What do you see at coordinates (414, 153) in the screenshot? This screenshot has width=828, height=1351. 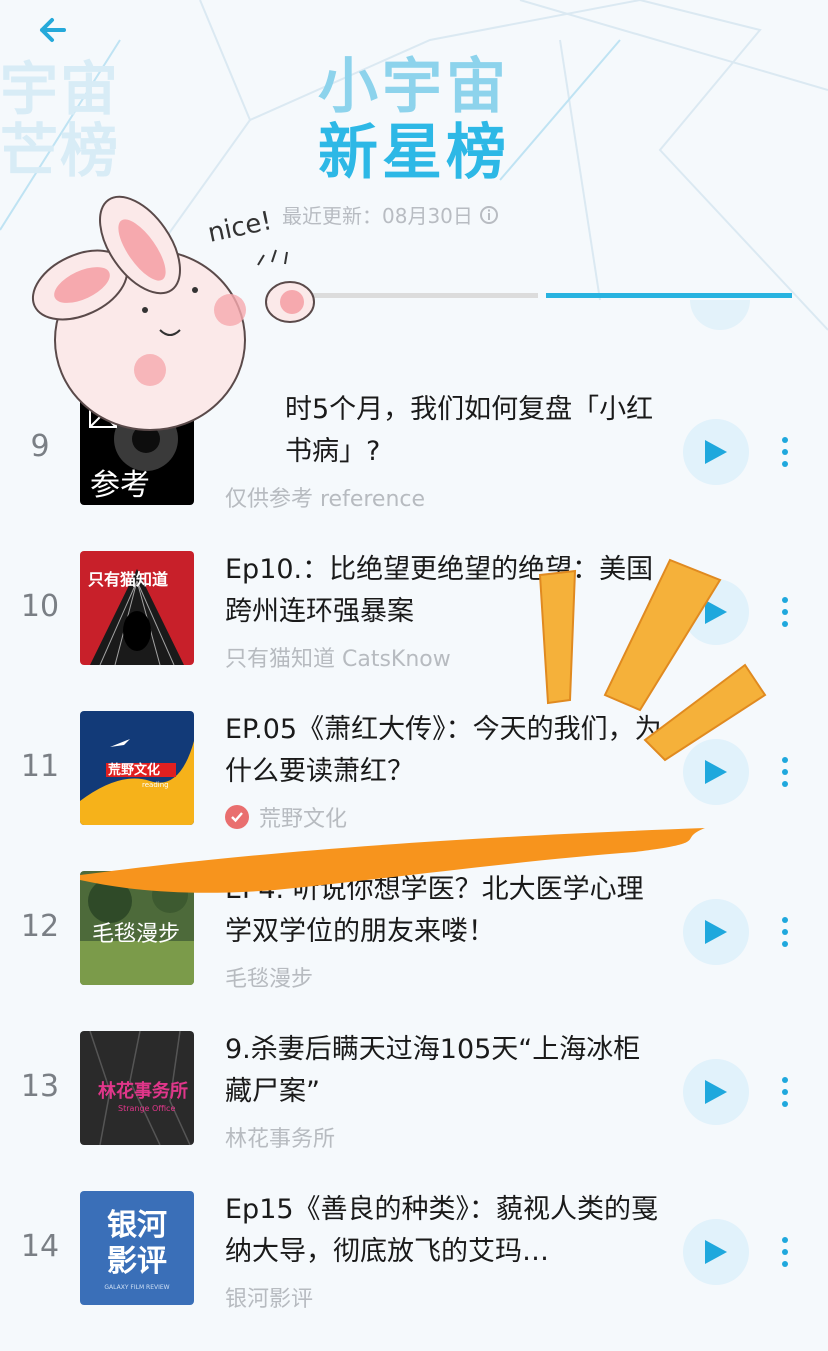 I see `page-title: 新星榜` at bounding box center [414, 153].